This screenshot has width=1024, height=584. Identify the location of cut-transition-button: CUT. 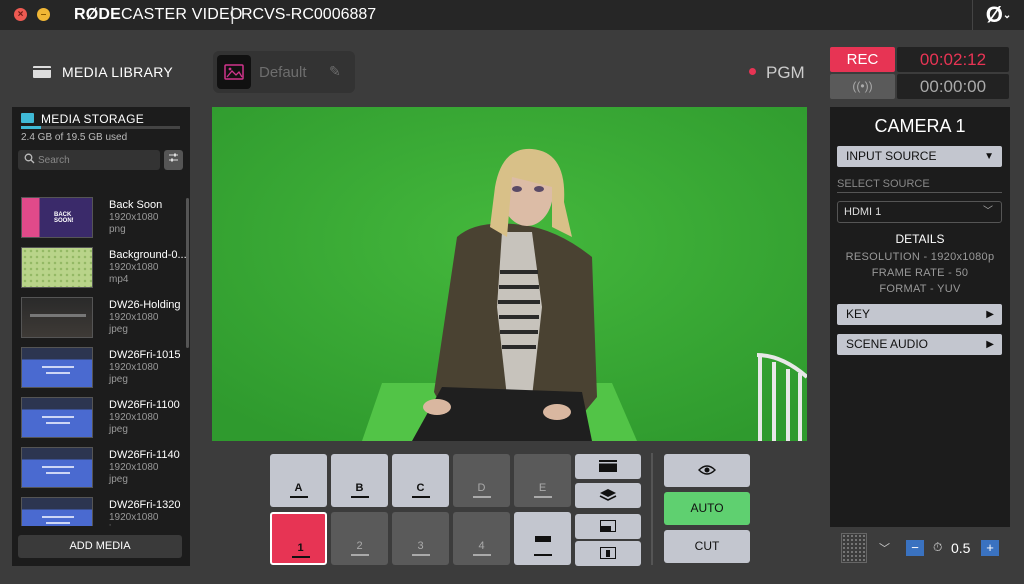
(707, 546).